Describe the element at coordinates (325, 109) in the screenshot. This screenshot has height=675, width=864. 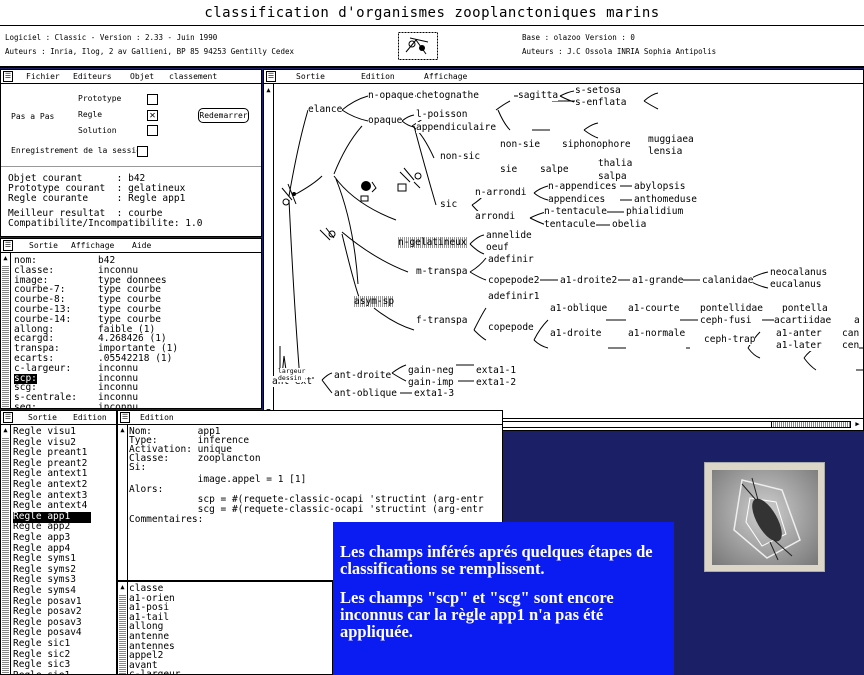
I see `tree-node-elance: elance` at that location.